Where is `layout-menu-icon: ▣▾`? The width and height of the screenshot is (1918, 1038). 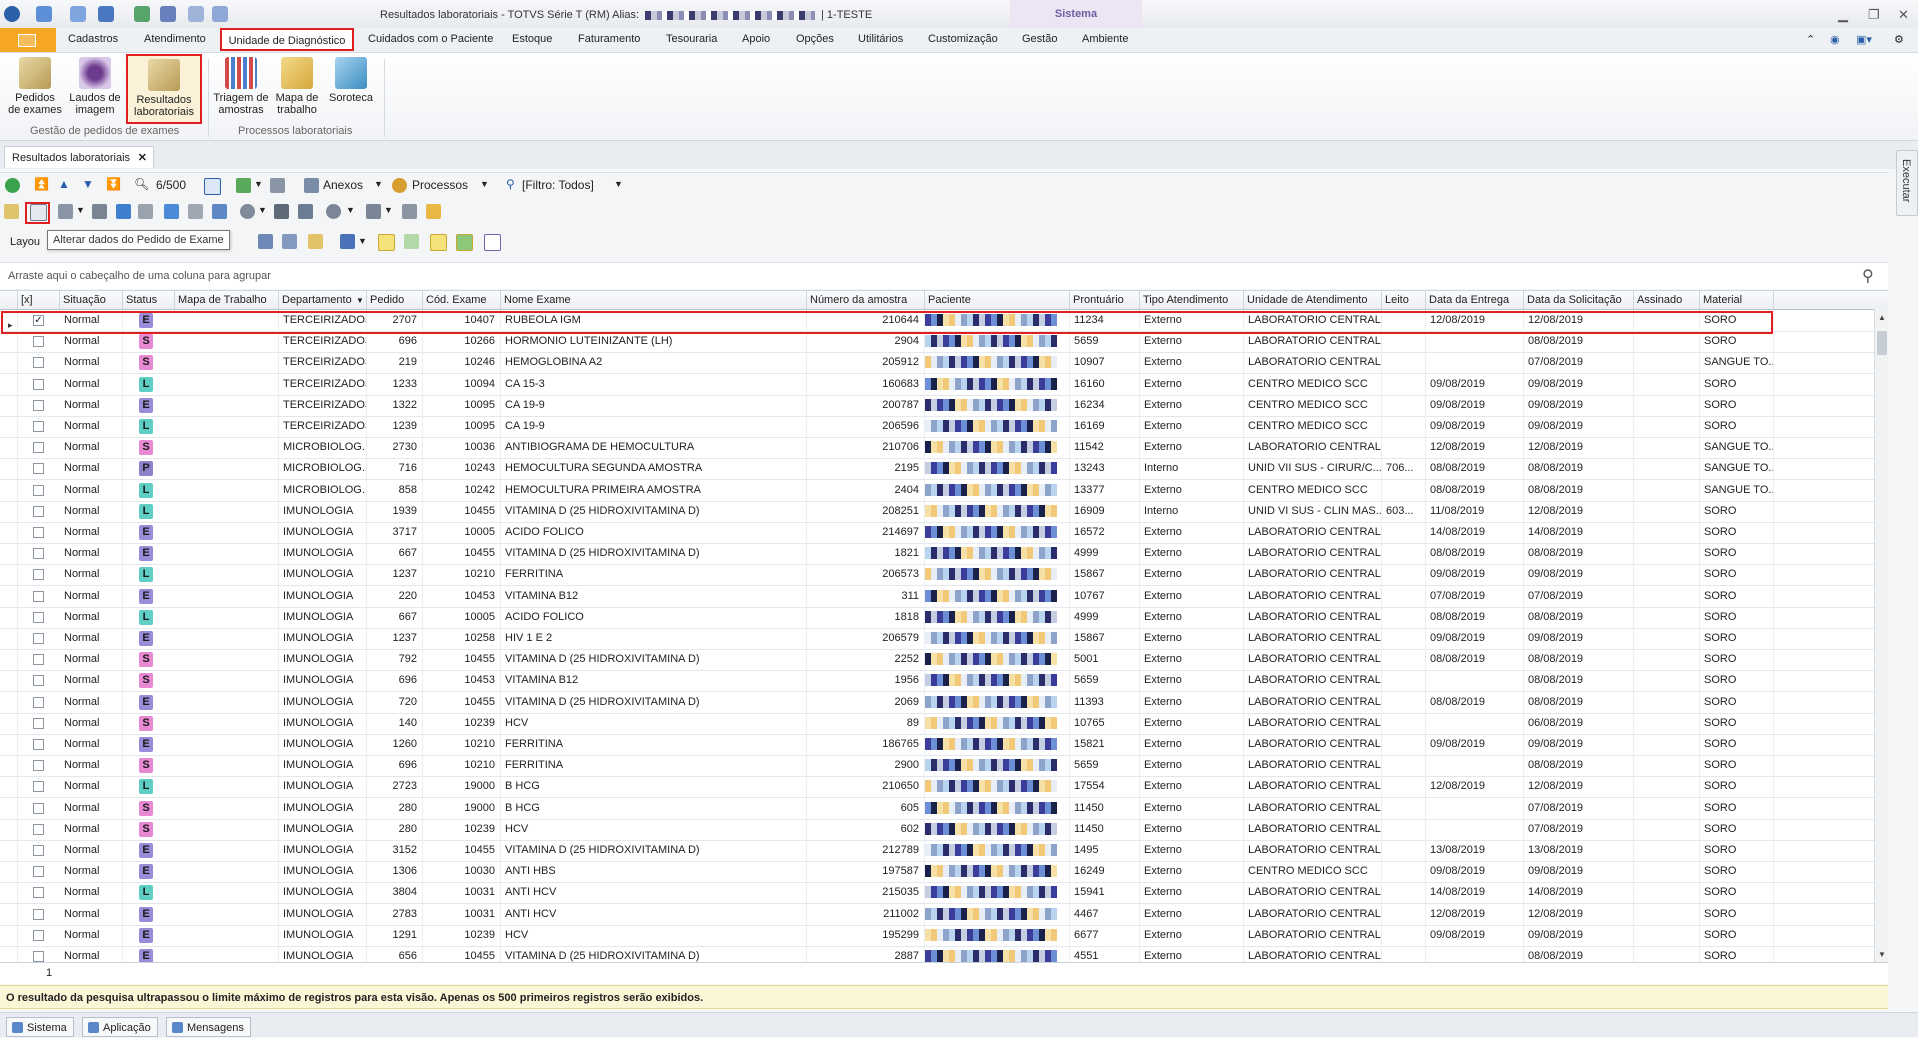 layout-menu-icon: ▣▾ is located at coordinates (1864, 39).